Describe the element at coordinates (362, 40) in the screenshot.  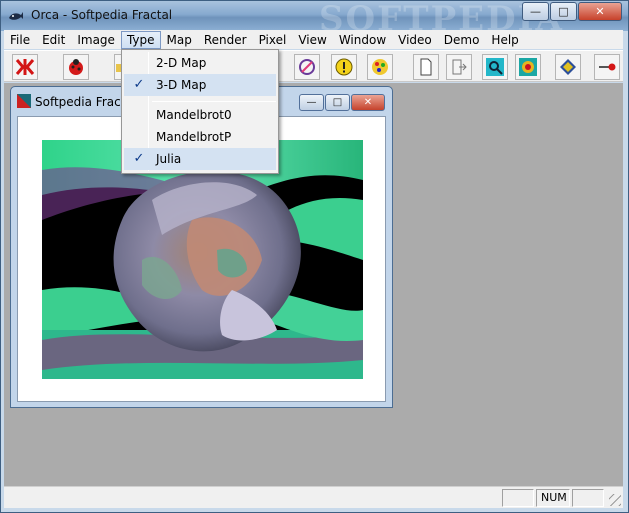
I see `menu-window: Window` at that location.